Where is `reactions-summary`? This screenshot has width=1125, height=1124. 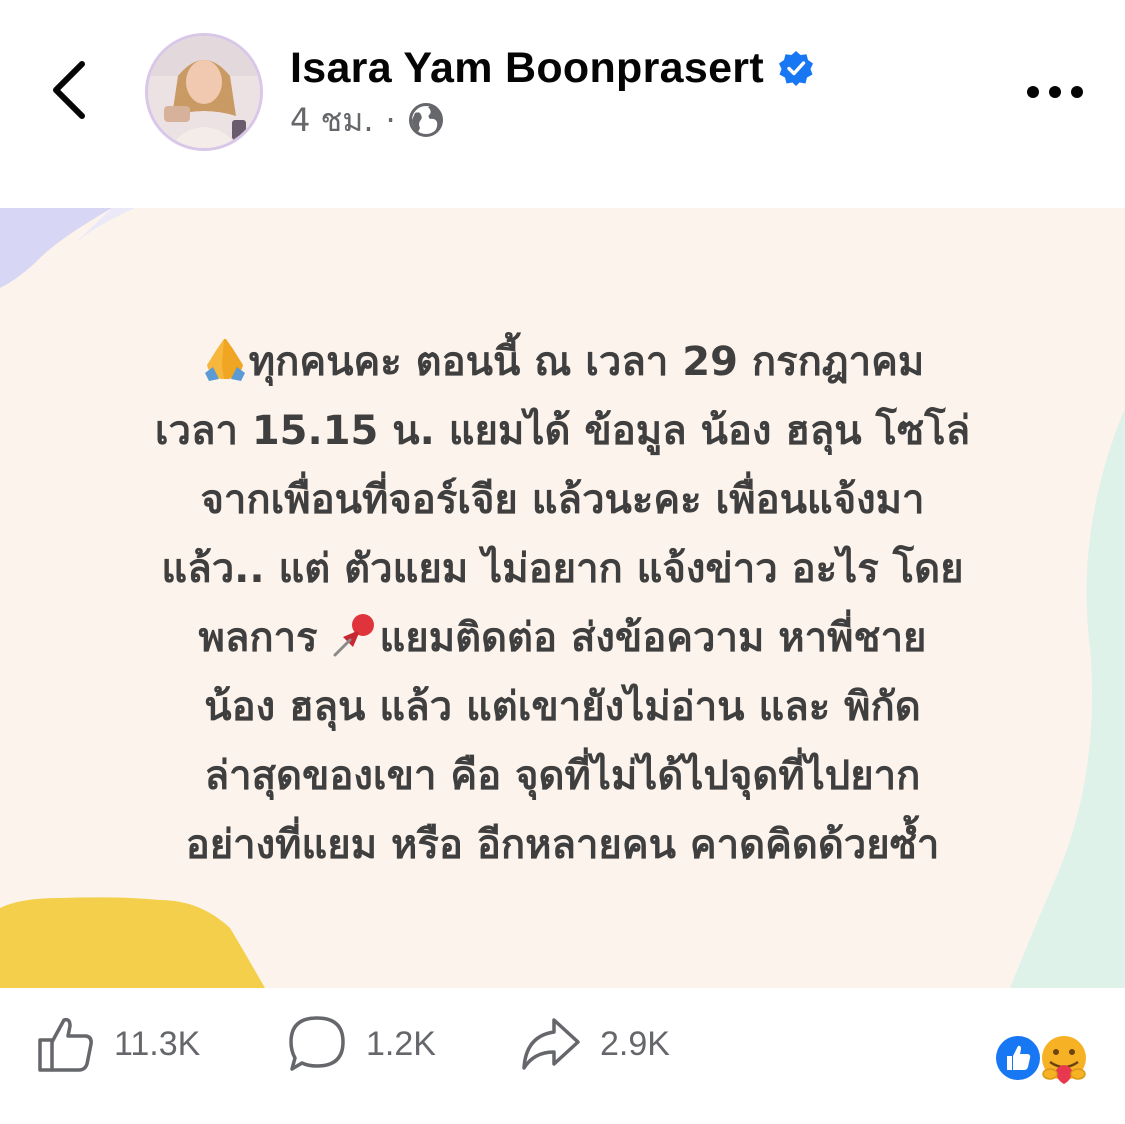
reactions-summary is located at coordinates (1045, 1059).